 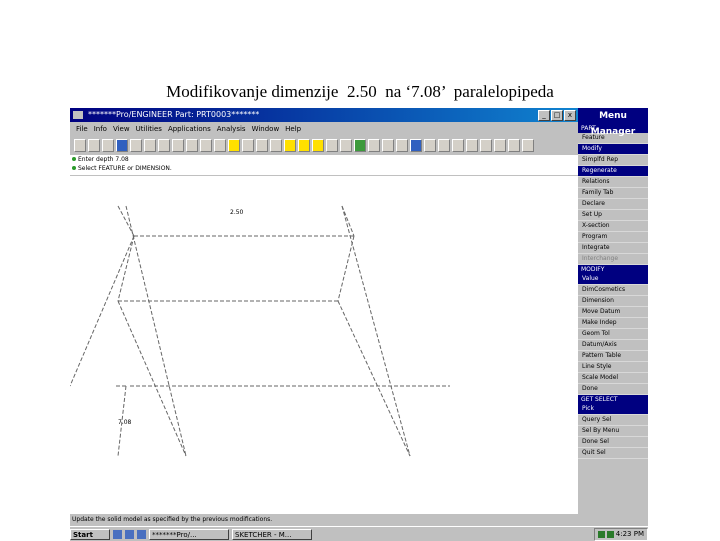 What do you see at coordinates (125, 422) in the screenshot?
I see `dimension-label-left: 7.08` at bounding box center [125, 422].